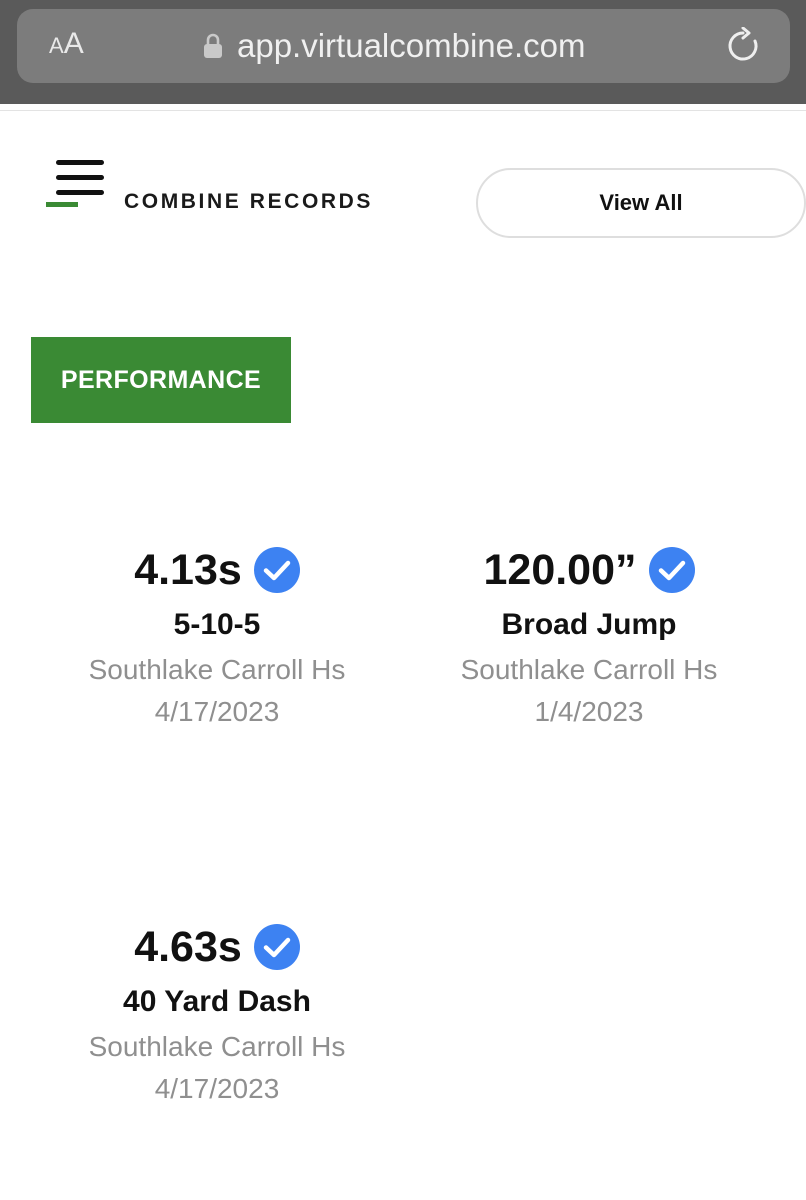  Describe the element at coordinates (188, 569) in the screenshot. I see `record-value: 4.13s` at that location.